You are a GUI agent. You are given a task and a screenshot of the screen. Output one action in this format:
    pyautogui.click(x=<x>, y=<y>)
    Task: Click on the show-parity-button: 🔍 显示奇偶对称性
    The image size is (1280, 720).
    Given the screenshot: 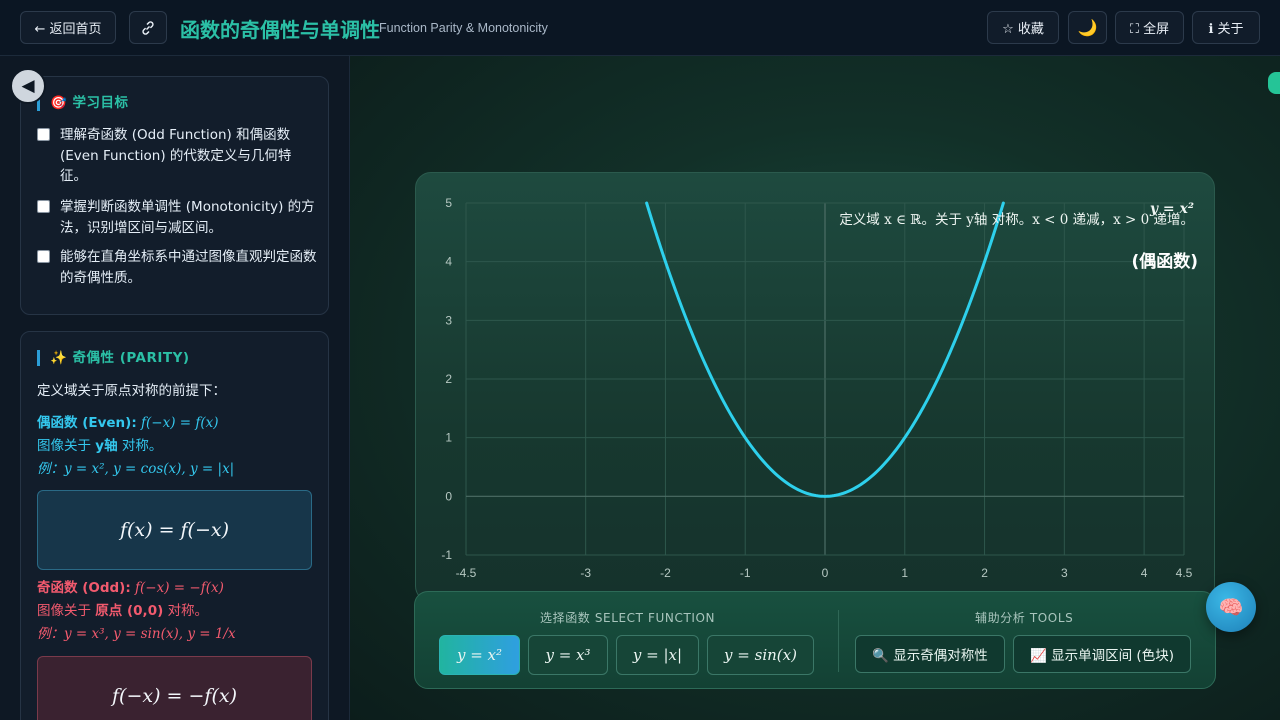 What is the action you would take?
    pyautogui.click(x=930, y=654)
    